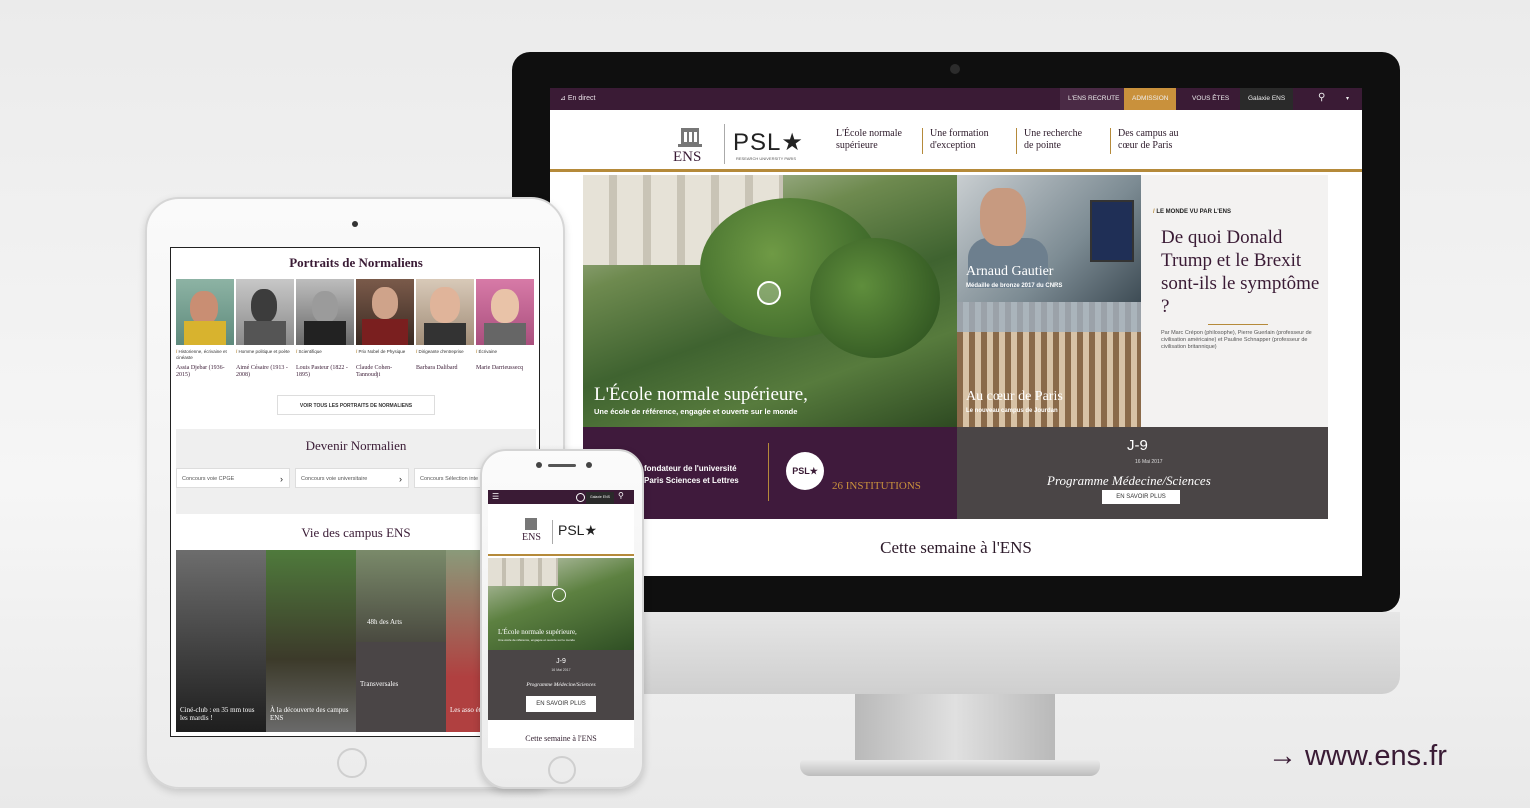 This screenshot has width=1530, height=808. I want to click on live-link: ⊿ En direct, so click(577, 98).